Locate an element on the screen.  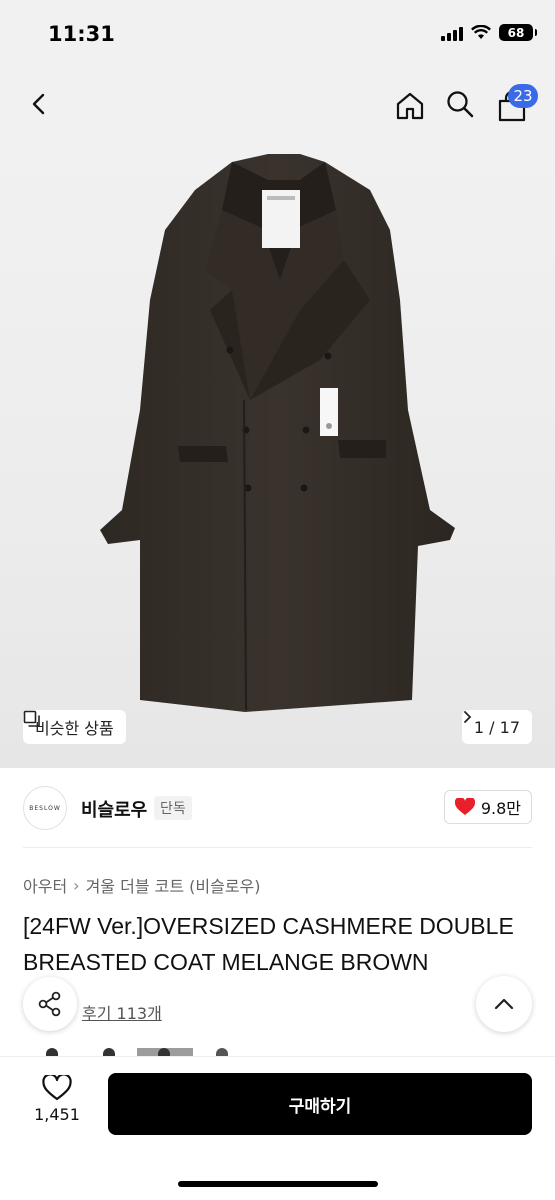
heart-outline-icon is located at coordinates (57, 1088).